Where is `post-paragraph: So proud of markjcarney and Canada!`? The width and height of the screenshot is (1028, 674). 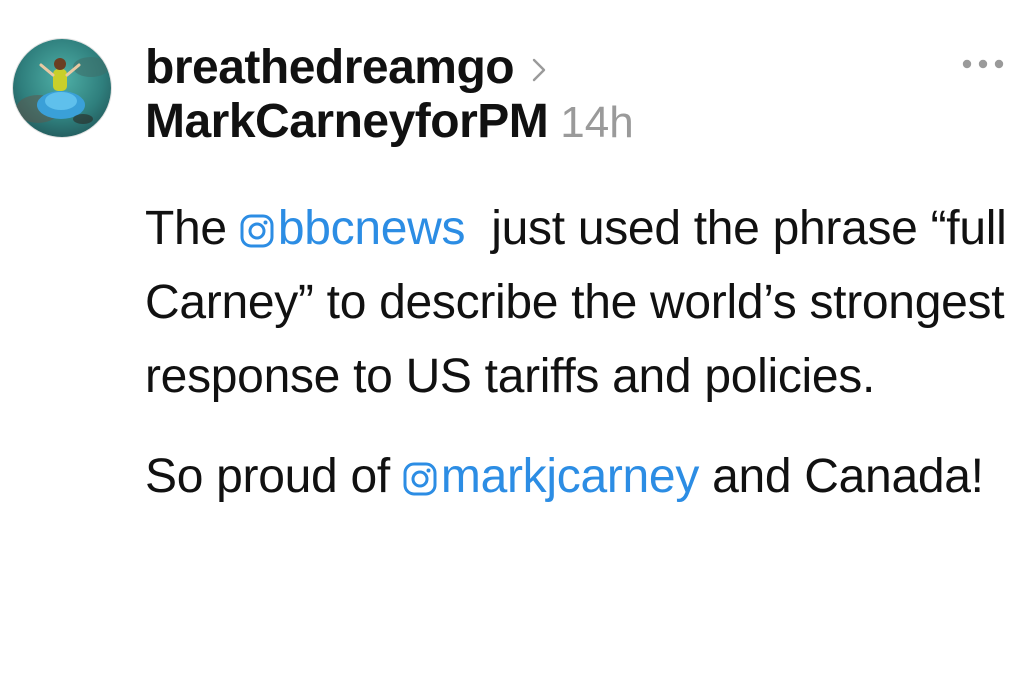 post-paragraph: So proud of markjcarney and Canada! is located at coordinates (580, 477).